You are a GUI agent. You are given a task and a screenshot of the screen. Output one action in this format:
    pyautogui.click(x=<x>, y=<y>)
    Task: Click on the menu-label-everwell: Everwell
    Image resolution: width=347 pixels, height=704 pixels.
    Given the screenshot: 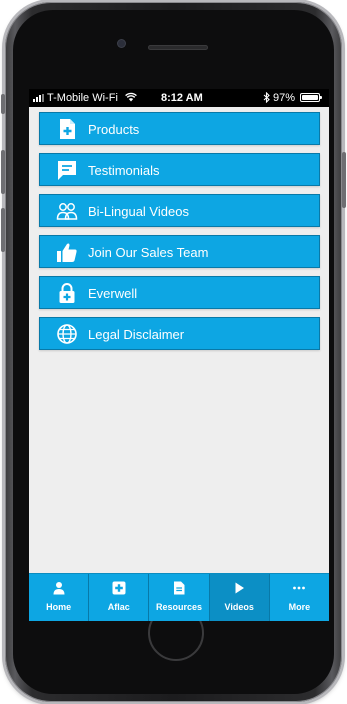 What is the action you would take?
    pyautogui.click(x=113, y=293)
    